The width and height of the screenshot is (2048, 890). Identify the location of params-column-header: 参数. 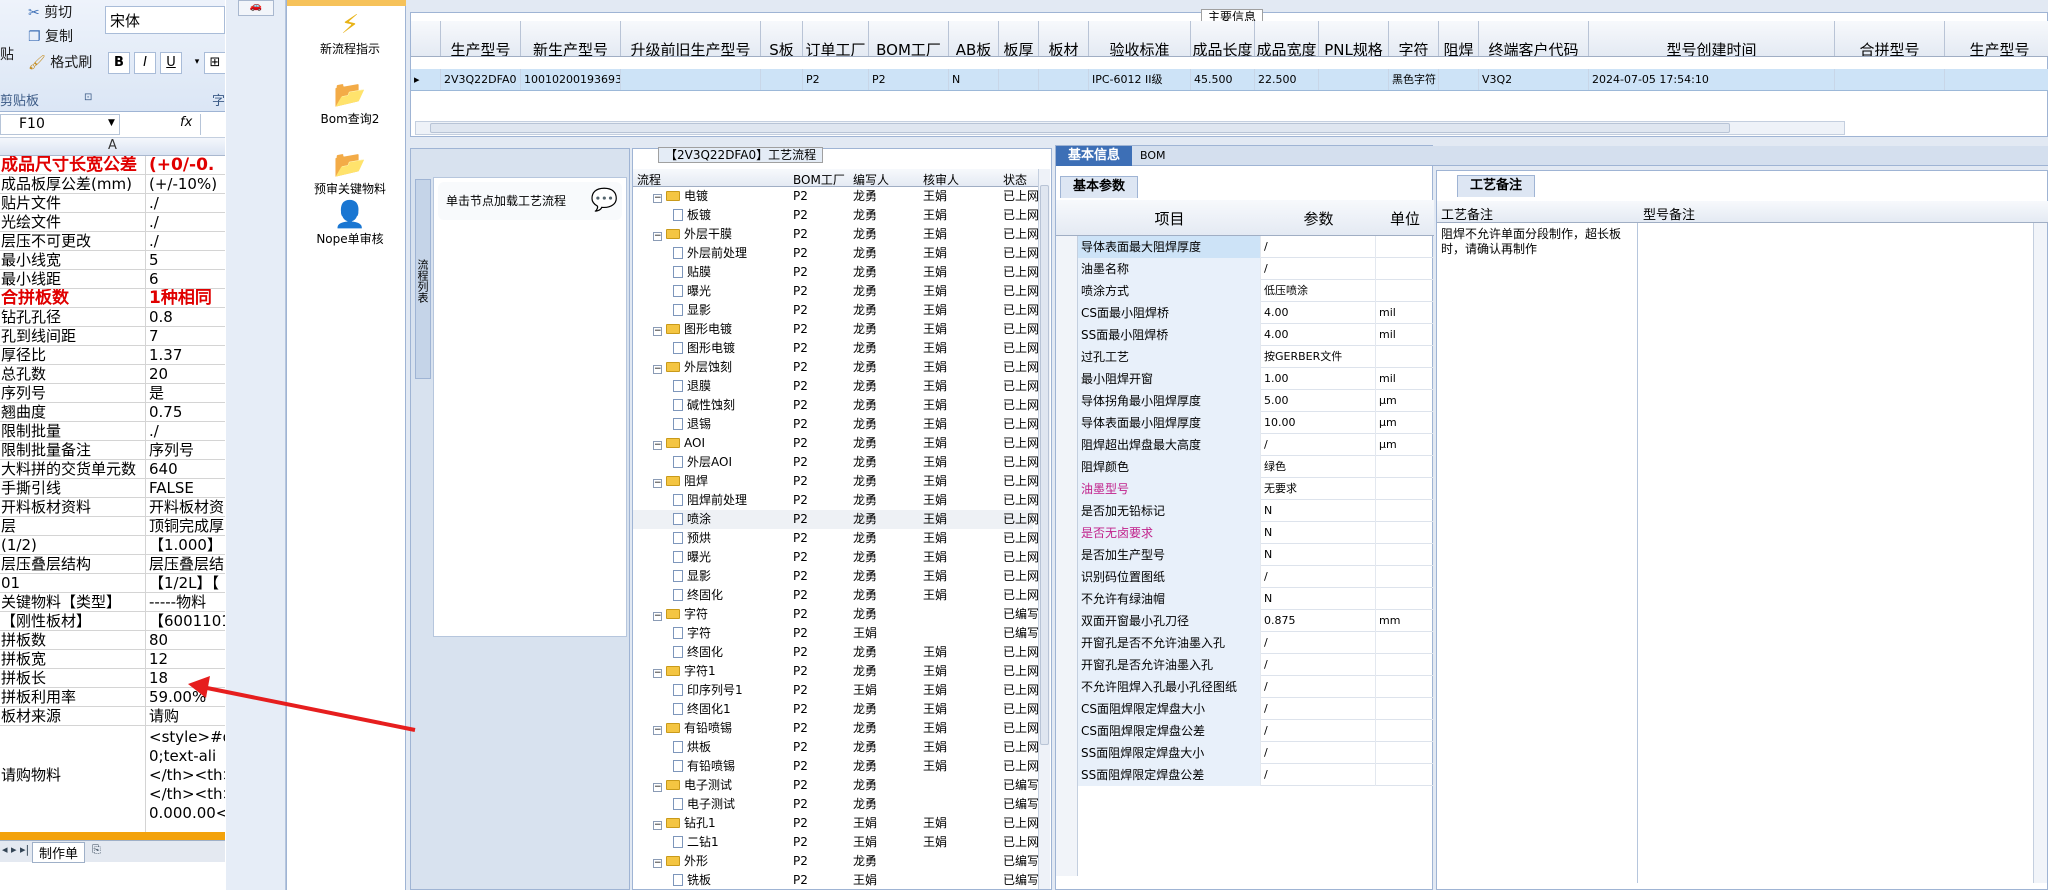
(1318, 218).